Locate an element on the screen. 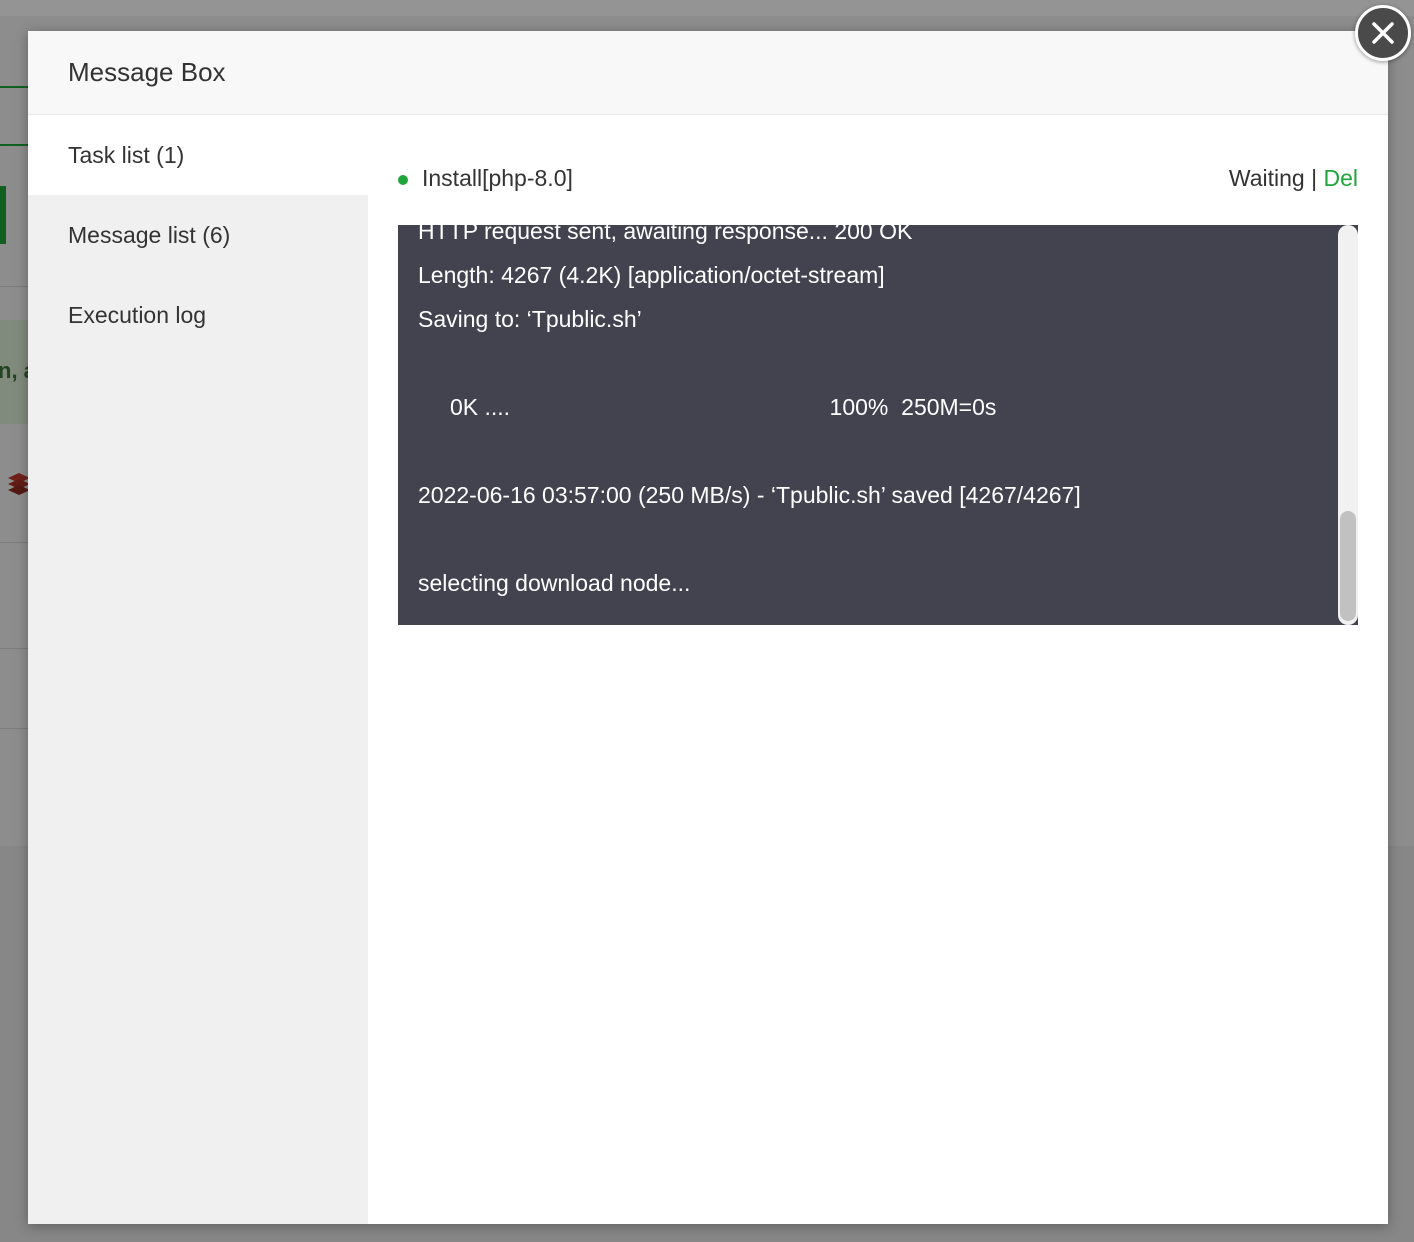 The image size is (1414, 1242). console-line: 0K .... 100% 250M=0s is located at coordinates (707, 407).